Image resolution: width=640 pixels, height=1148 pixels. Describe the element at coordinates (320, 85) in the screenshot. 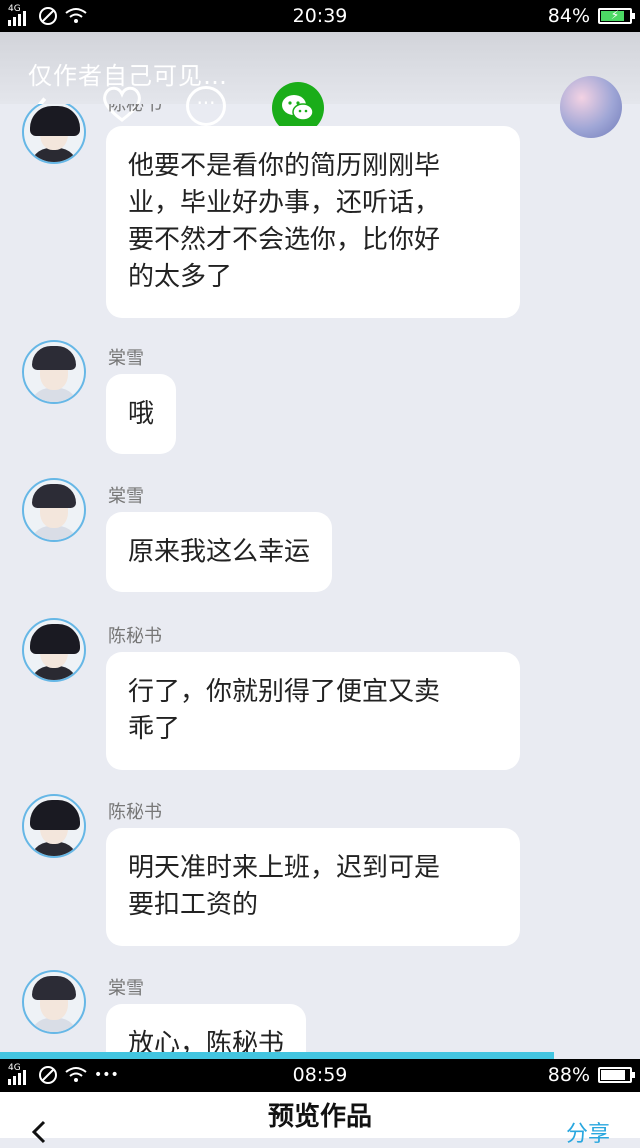

I see `app-header: 仅作者自己可见… ···` at that location.